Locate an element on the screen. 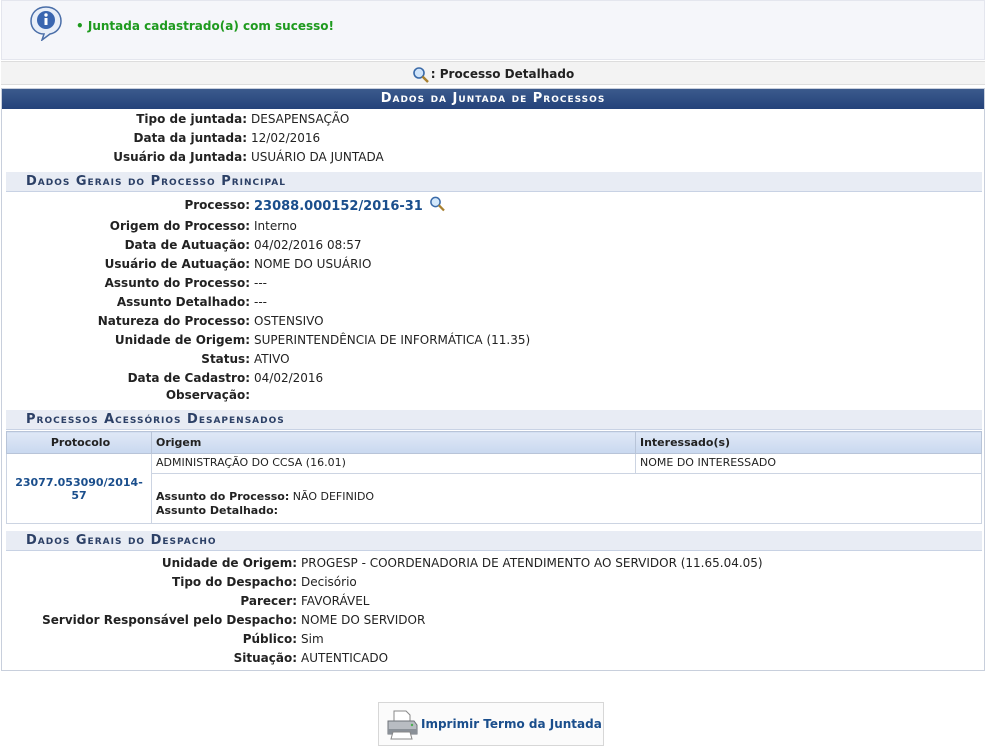 The image size is (988, 751). processo-link: 23088.000152/2016-31 is located at coordinates (338, 206).